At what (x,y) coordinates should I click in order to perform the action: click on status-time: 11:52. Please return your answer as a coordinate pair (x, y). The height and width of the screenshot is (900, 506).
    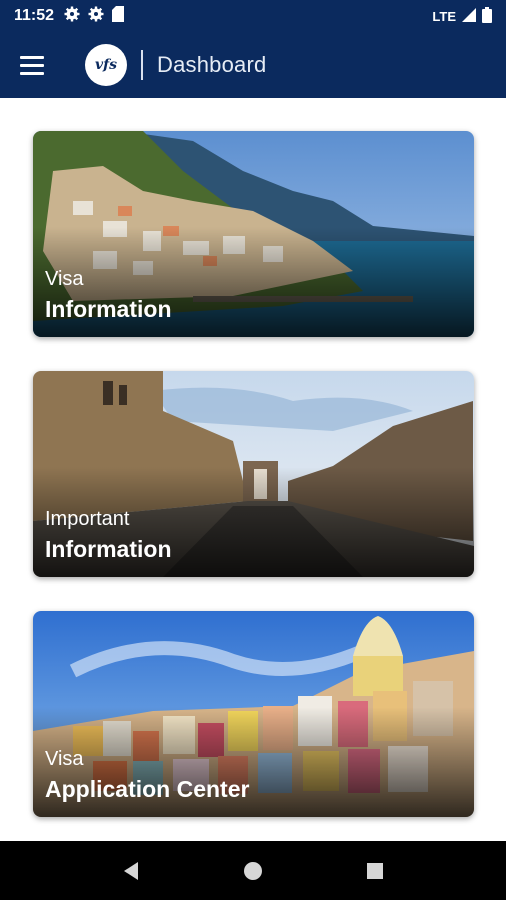
    Looking at the image, I should click on (34, 15).